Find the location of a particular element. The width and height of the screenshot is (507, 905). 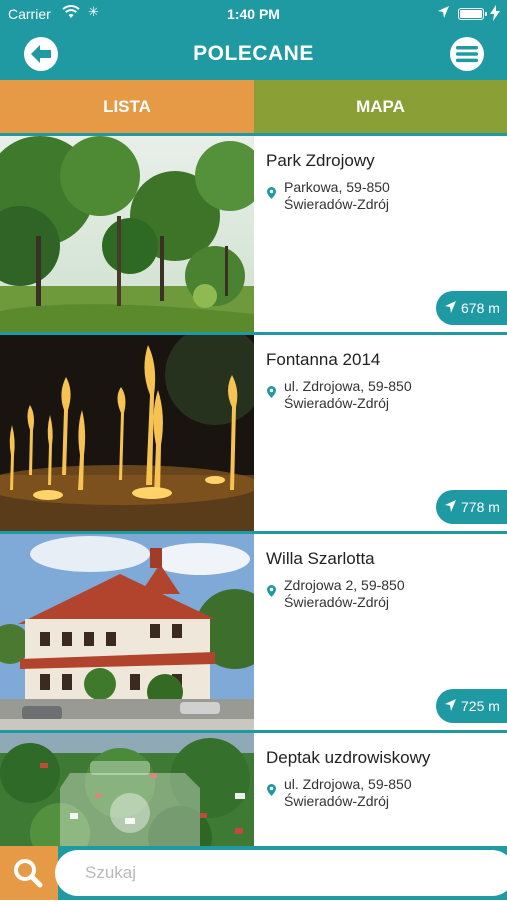

distance-badge: 725 m is located at coordinates (471, 706).